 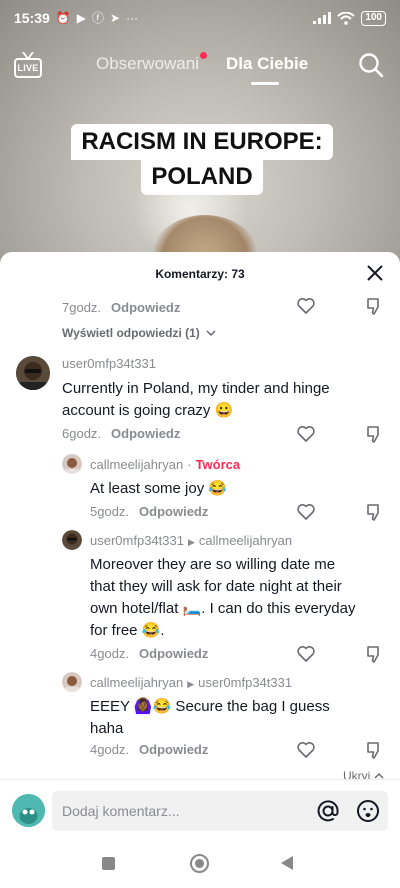 I want to click on previous-comment-footer: 7godz. Odpowiedz, so click(x=200, y=311).